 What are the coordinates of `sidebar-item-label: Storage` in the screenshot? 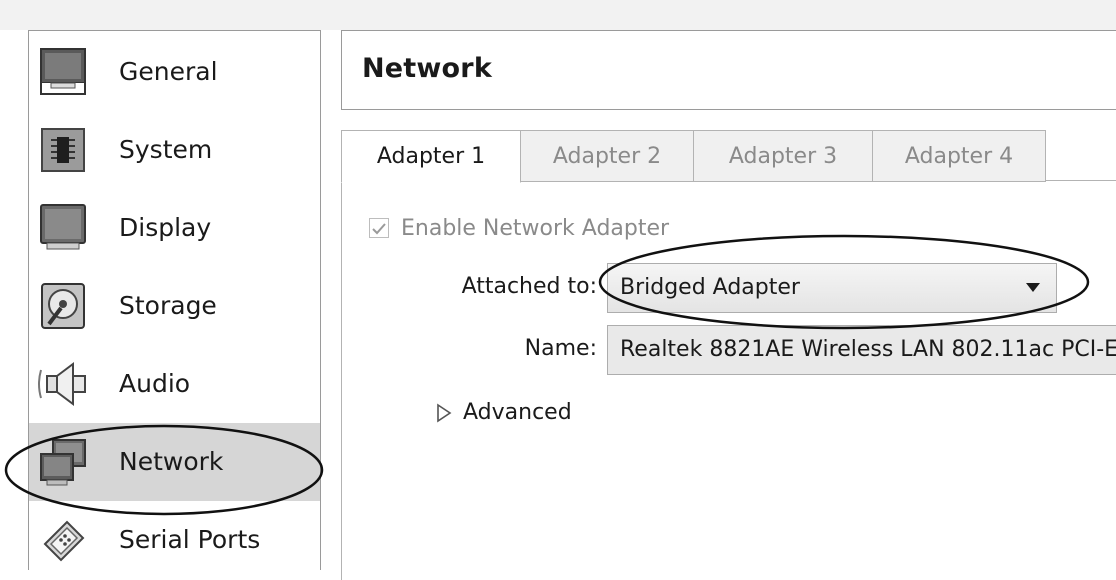 It's located at (168, 305).